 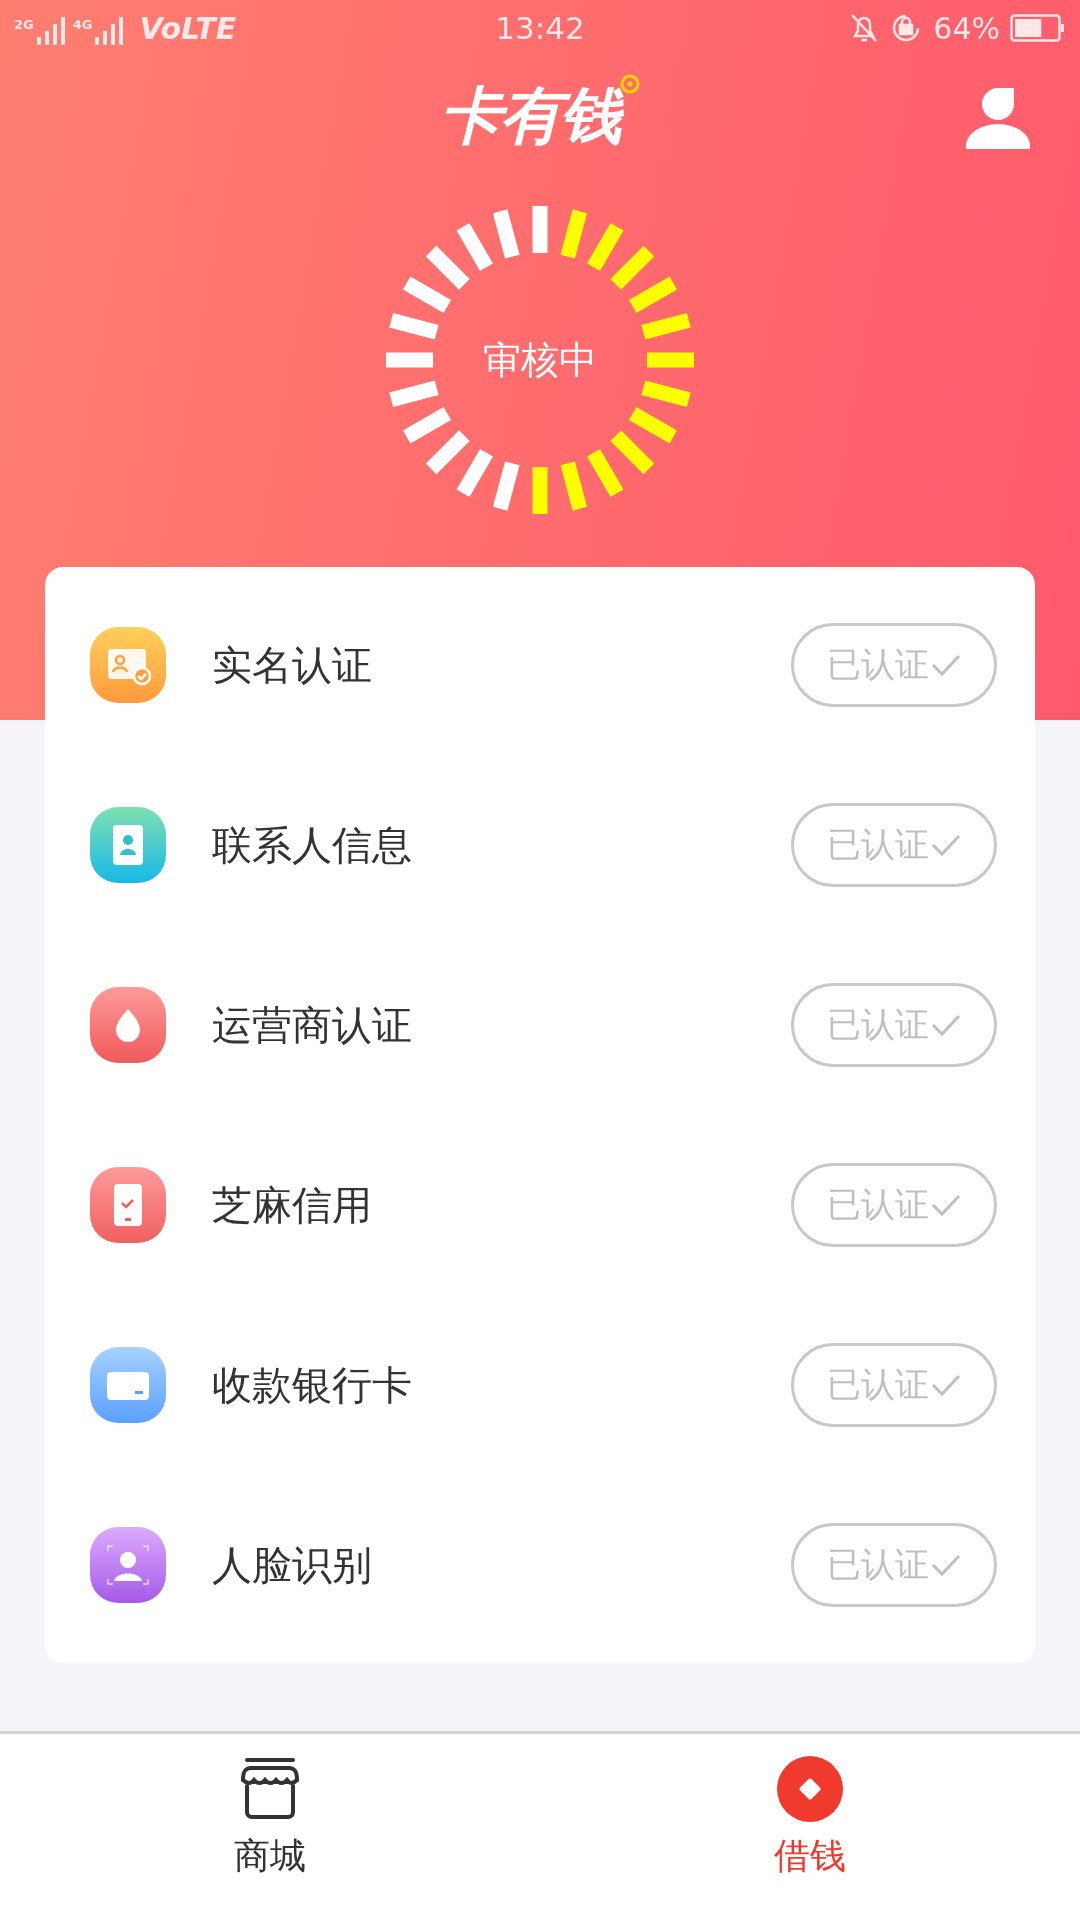 I want to click on network-type: 2G, so click(x=24, y=24).